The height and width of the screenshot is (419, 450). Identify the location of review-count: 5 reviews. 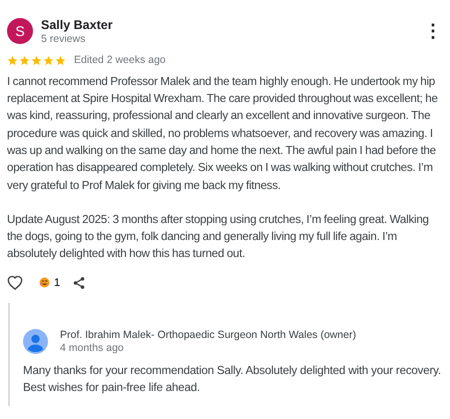
(63, 39).